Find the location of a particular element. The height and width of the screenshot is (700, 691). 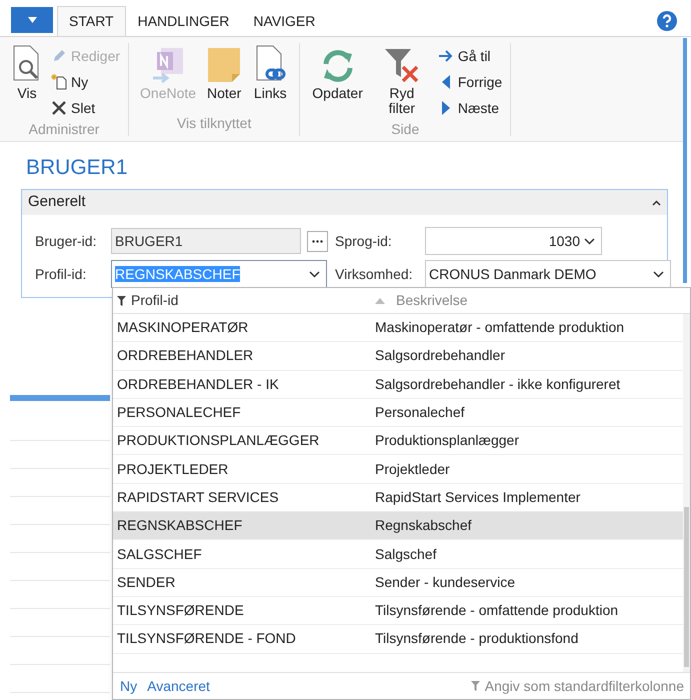

scrollbar-thumb is located at coordinates (686, 587).